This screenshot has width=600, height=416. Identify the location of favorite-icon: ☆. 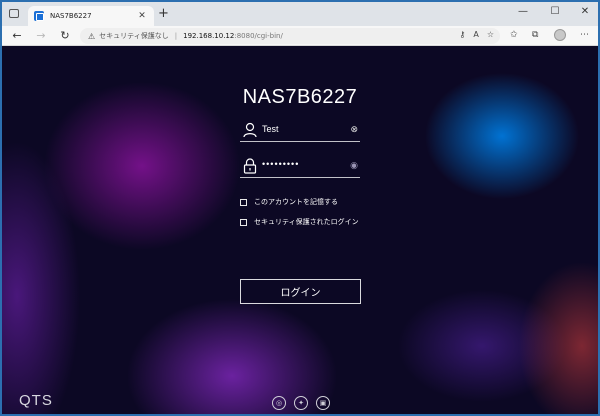
(490, 34).